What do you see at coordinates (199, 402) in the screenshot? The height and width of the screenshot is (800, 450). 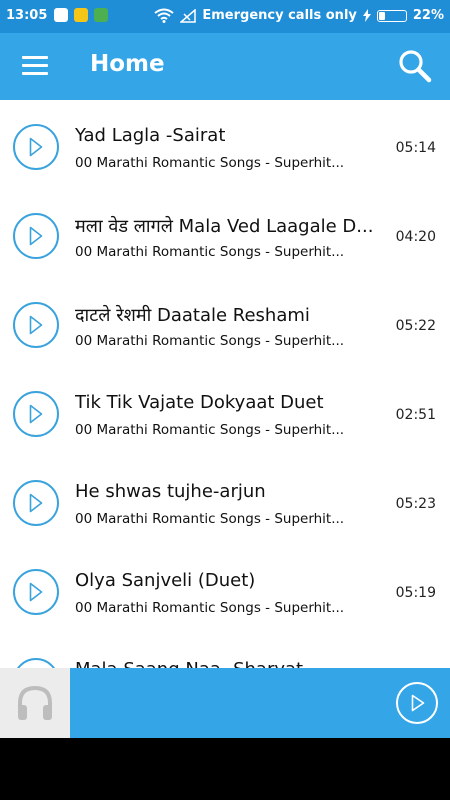 I see `song-title: Tik Tik Vajate Dokyaat Duet` at bounding box center [199, 402].